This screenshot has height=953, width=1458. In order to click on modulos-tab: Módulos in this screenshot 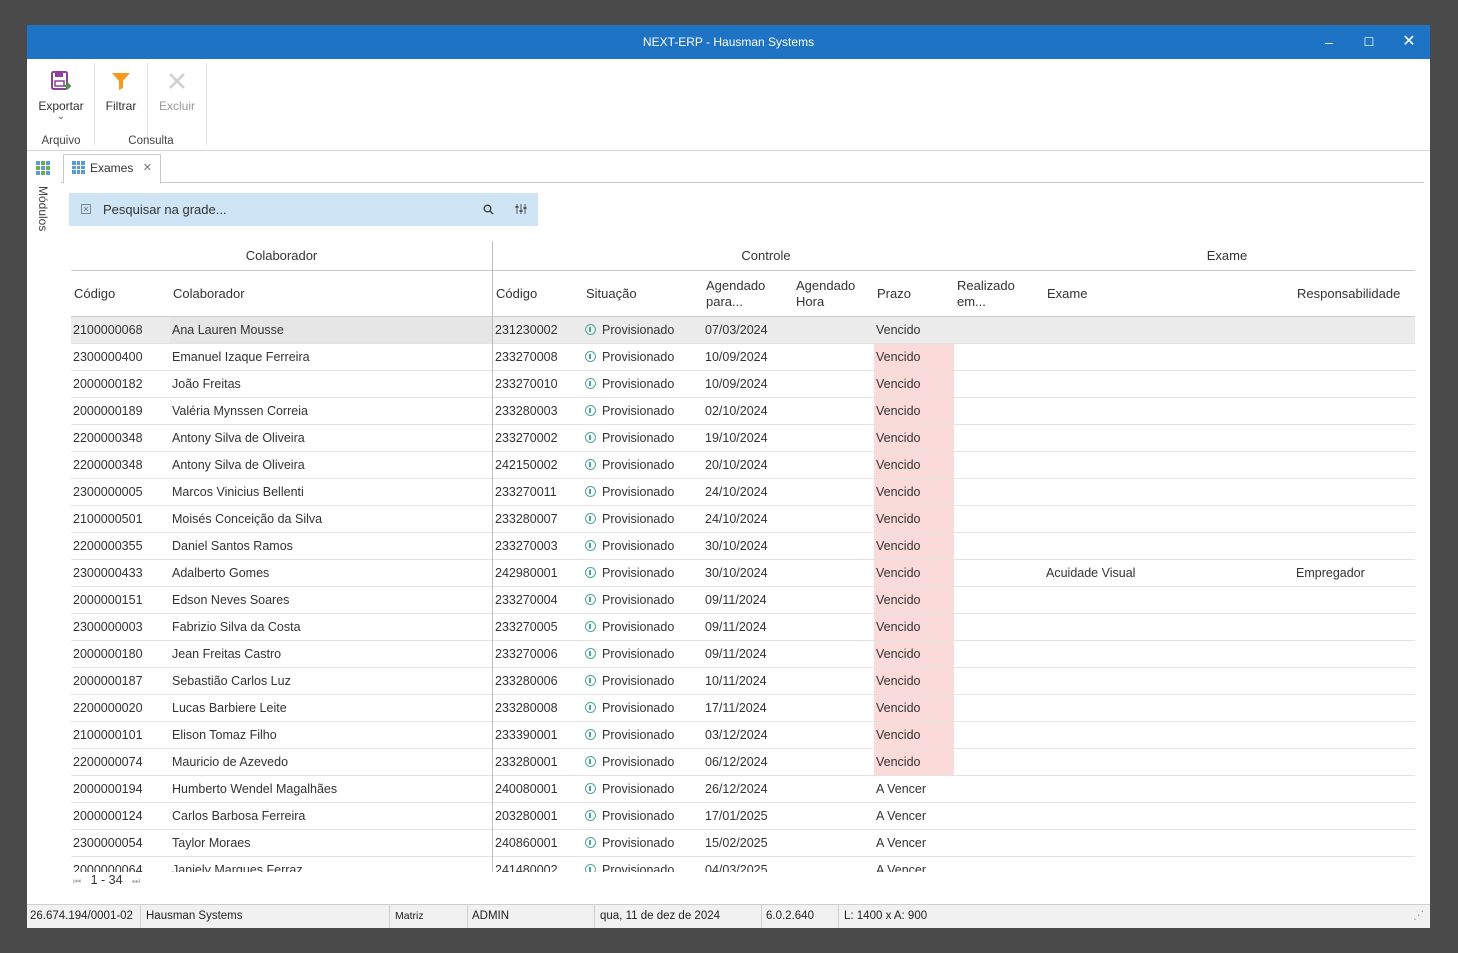, I will do `click(43, 208)`.